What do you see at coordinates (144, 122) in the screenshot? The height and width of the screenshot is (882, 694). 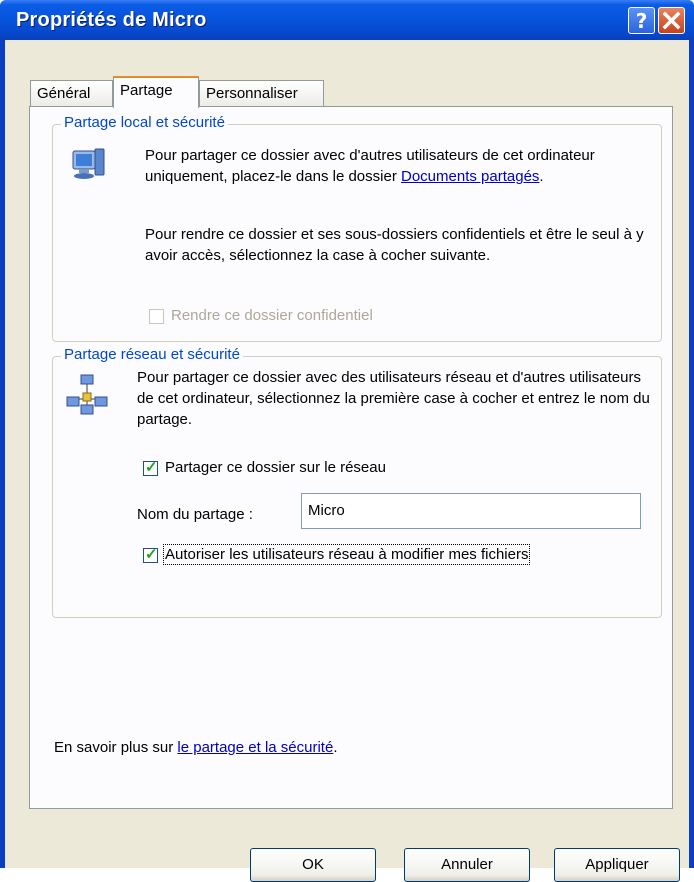 I see `local-group-title: Partage local et sécurité` at bounding box center [144, 122].